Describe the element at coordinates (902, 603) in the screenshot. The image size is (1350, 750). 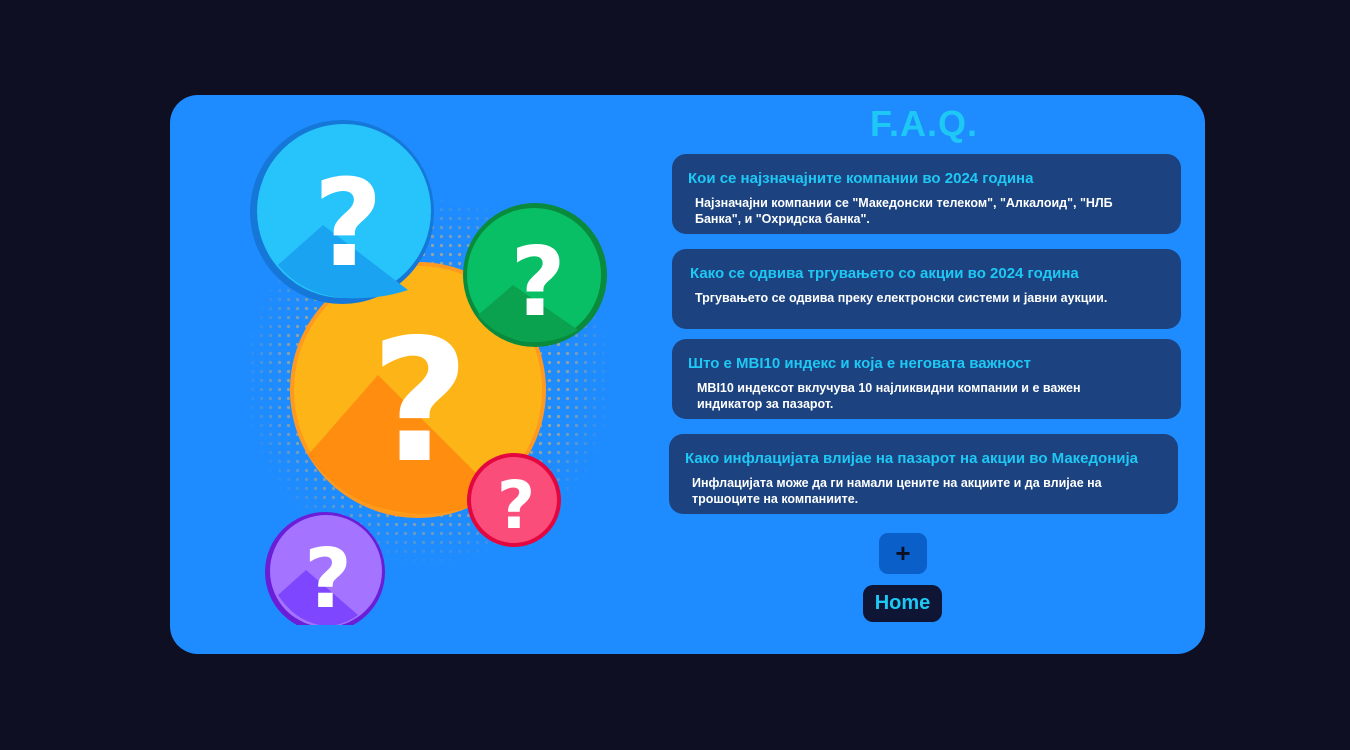
I see `home-button: Home` at that location.